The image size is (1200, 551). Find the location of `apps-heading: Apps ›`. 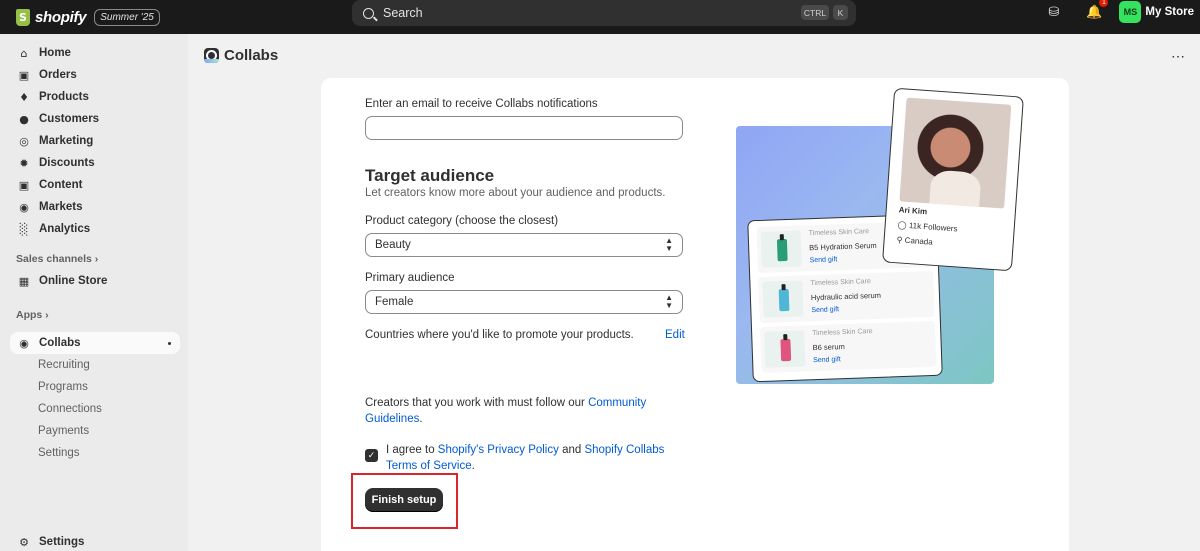

apps-heading: Apps › is located at coordinates (32, 315).